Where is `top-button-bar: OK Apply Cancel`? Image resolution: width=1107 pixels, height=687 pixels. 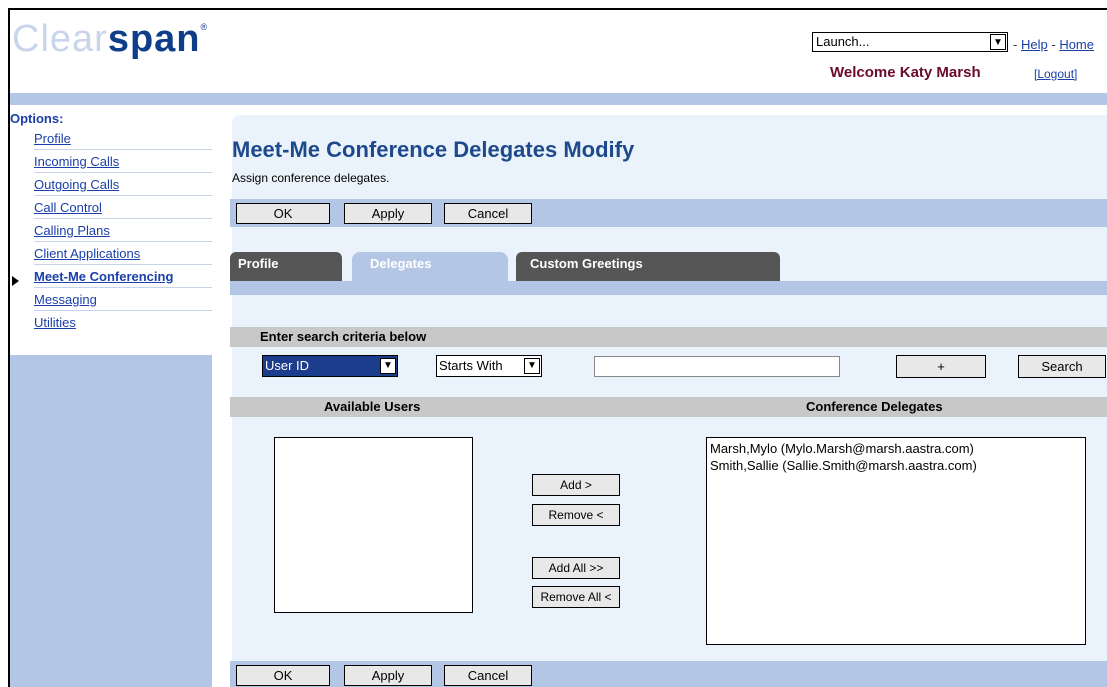 top-button-bar: OK Apply Cancel is located at coordinates (668, 213).